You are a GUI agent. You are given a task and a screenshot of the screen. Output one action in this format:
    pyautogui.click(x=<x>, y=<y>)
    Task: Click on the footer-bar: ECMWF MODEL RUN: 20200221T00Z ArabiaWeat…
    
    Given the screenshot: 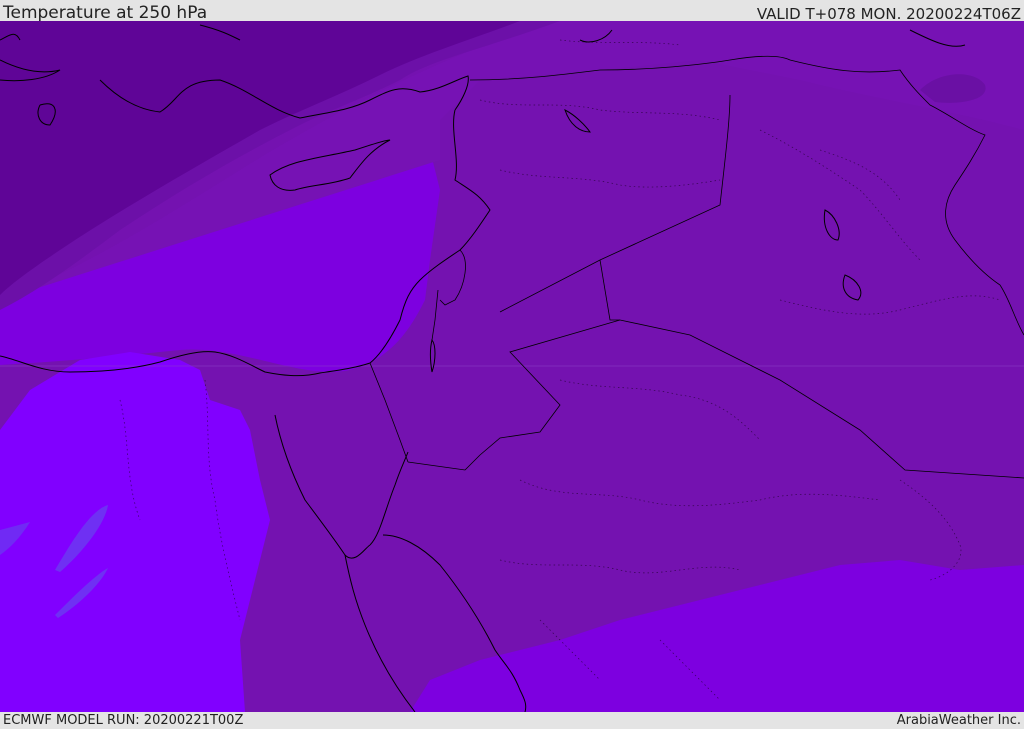 What is the action you would take?
    pyautogui.click(x=512, y=720)
    